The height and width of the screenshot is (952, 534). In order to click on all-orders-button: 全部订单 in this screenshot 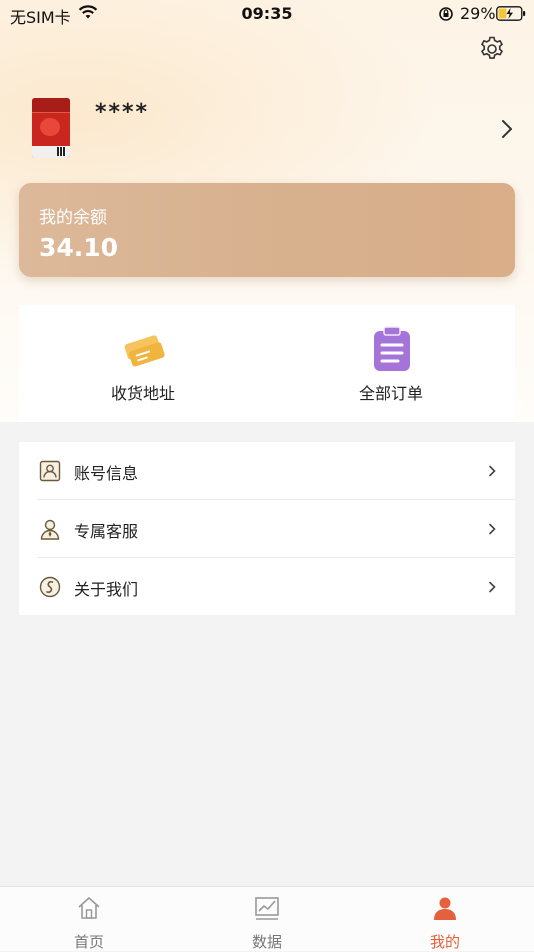, I will do `click(391, 363)`.